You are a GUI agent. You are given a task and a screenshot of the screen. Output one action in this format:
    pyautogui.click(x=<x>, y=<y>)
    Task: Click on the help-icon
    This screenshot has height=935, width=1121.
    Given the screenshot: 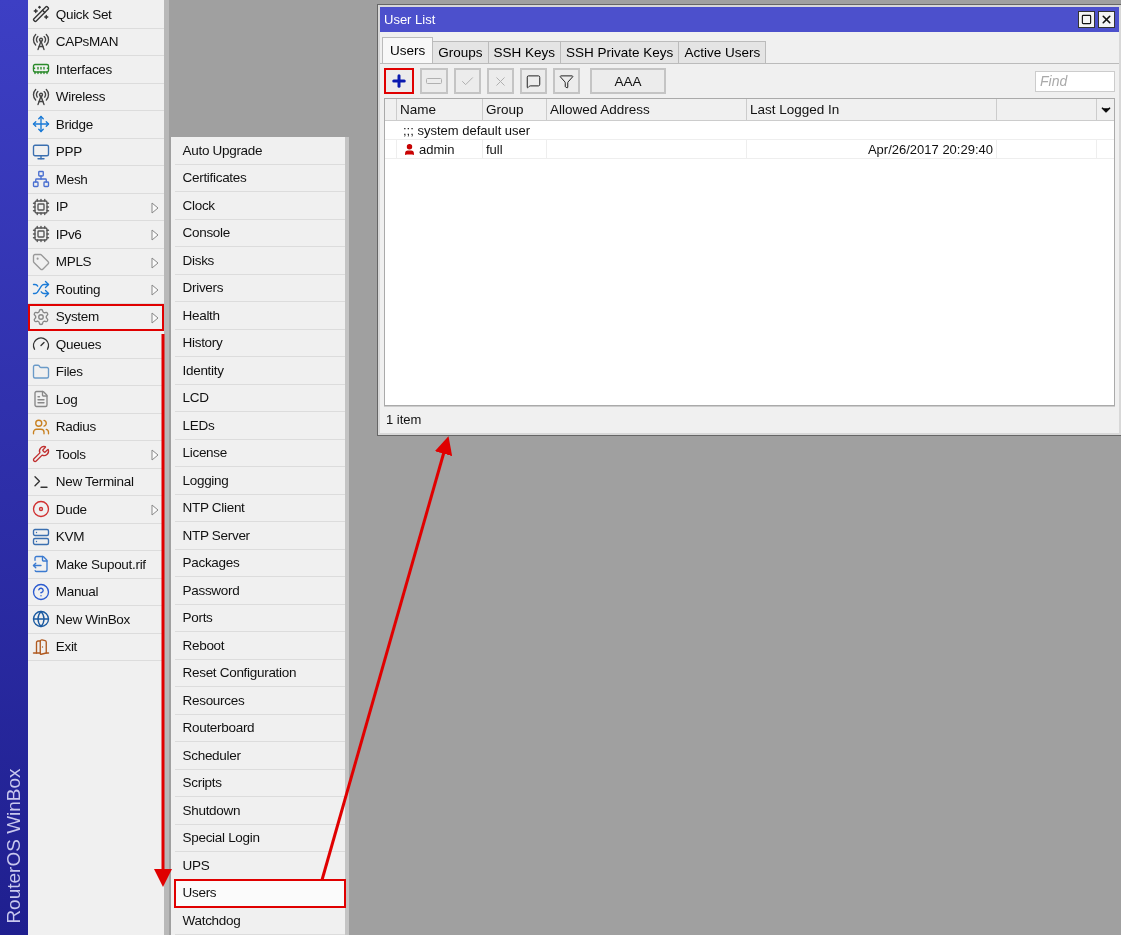 What is the action you would take?
    pyautogui.click(x=40, y=591)
    